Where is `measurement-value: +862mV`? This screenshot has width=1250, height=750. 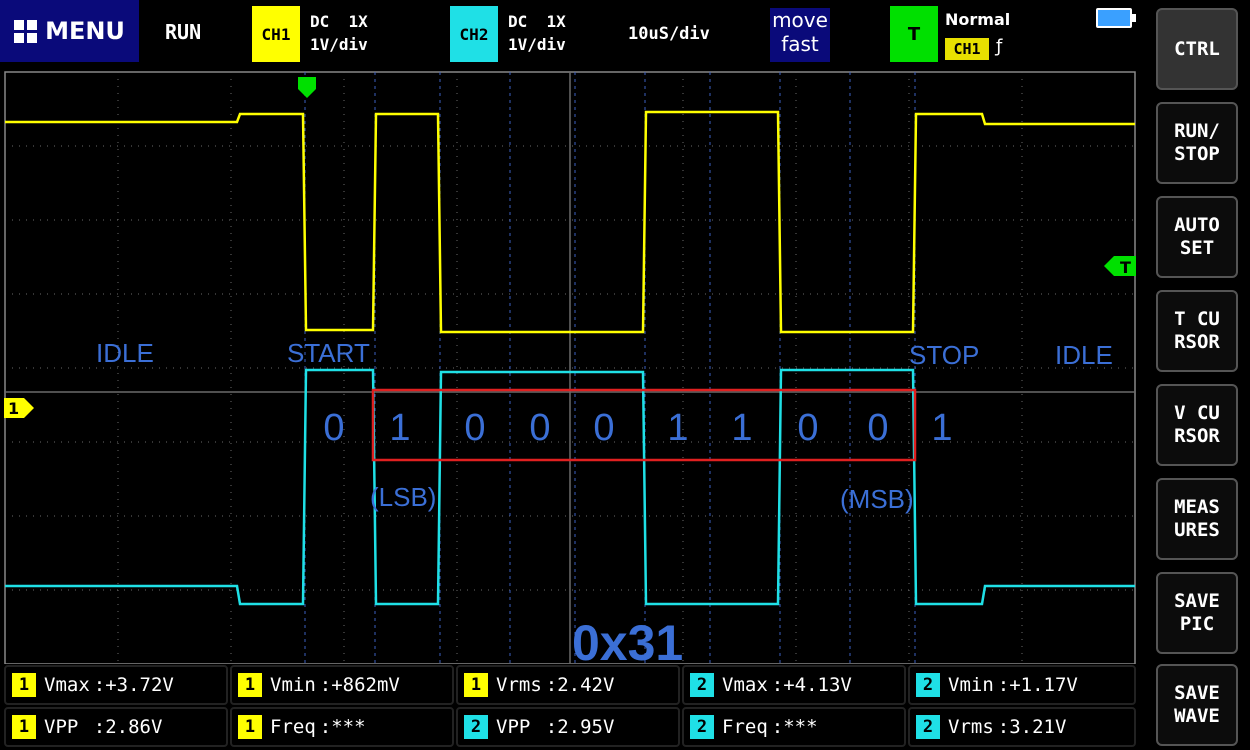
measurement-value: +862mV is located at coordinates (365, 685).